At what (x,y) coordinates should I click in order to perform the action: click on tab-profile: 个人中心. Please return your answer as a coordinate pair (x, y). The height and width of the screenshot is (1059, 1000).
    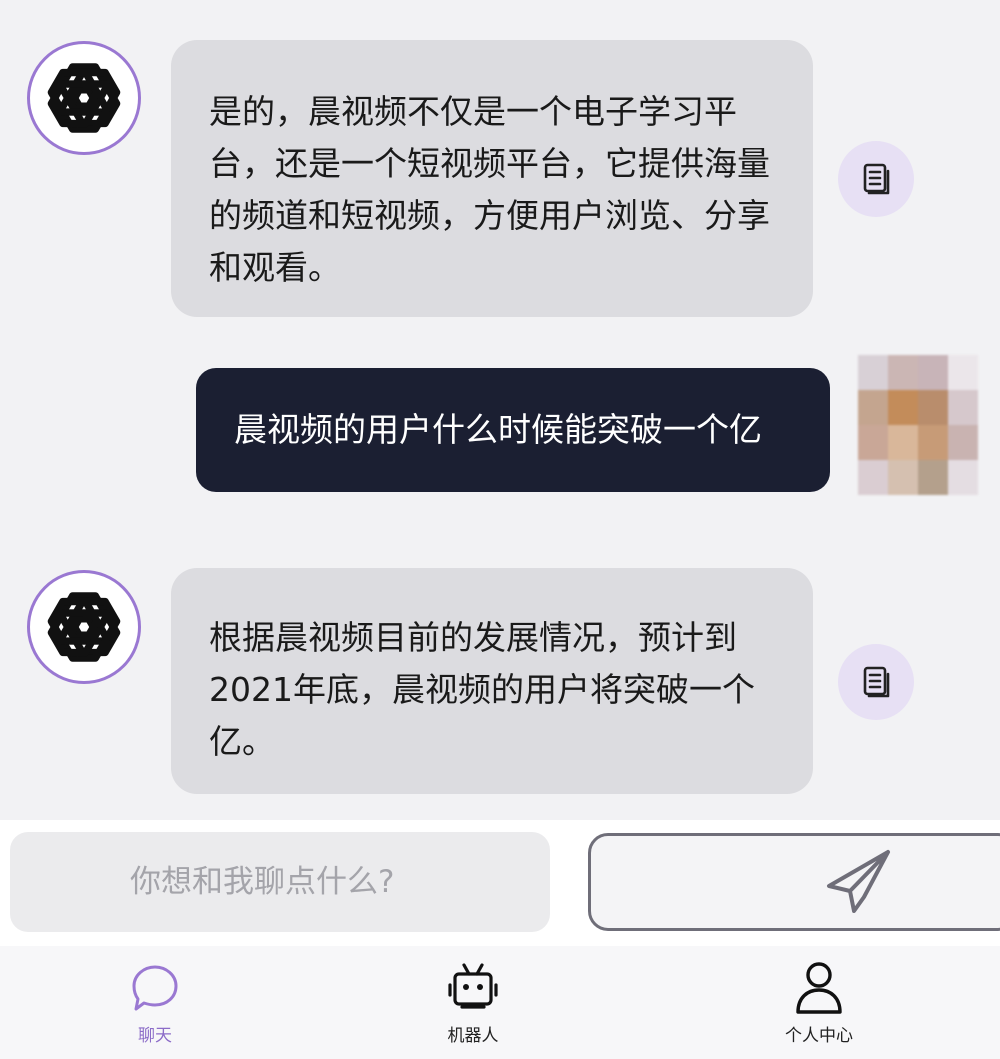
    Looking at the image, I should click on (819, 1002).